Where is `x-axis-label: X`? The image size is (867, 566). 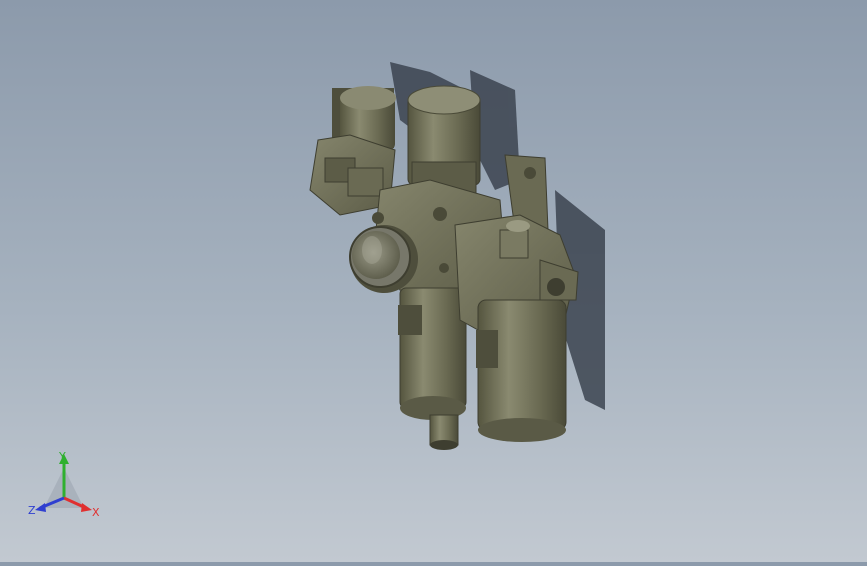
x-axis-label: X is located at coordinates (96, 512).